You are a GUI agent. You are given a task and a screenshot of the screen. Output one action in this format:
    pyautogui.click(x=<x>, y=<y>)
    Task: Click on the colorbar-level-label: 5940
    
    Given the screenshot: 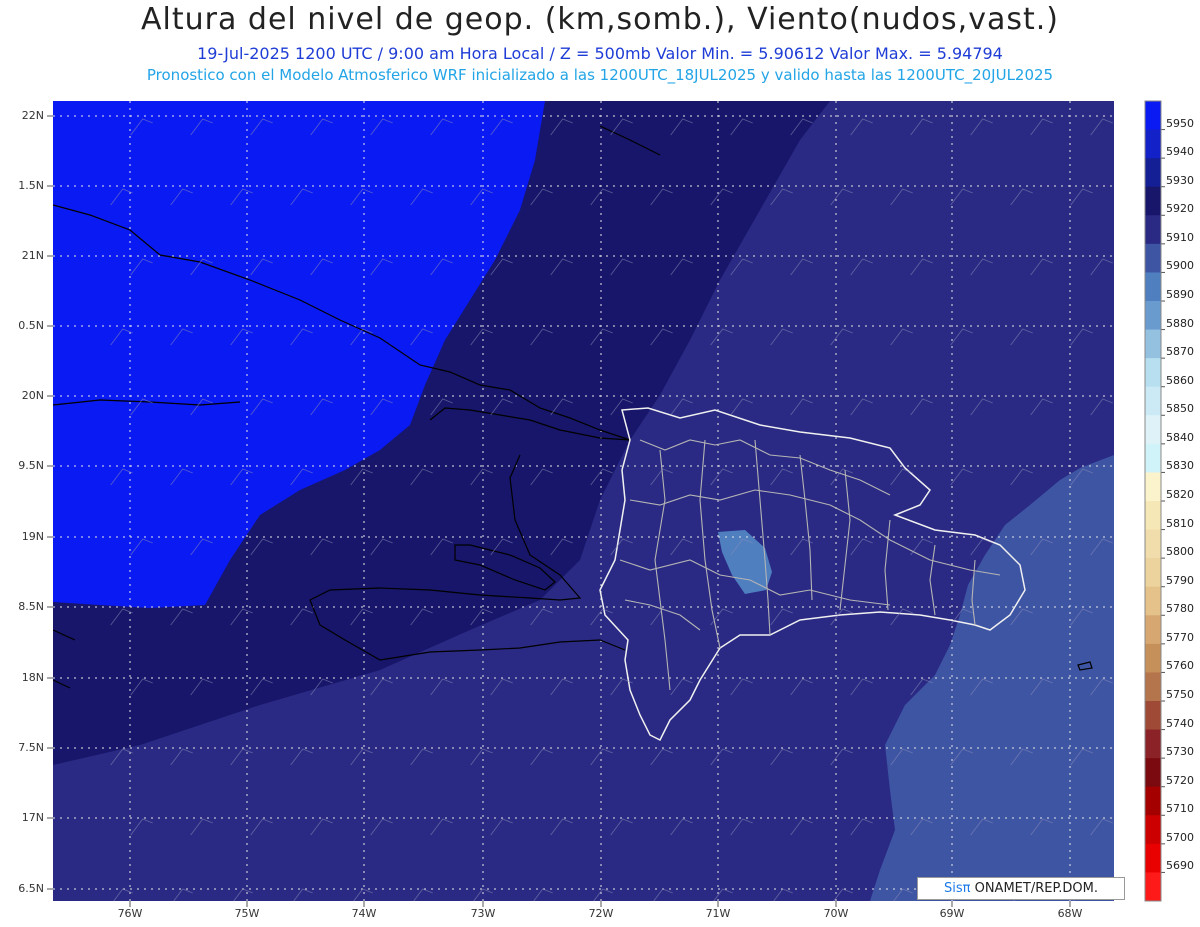 What is the action you would take?
    pyautogui.click(x=1180, y=152)
    